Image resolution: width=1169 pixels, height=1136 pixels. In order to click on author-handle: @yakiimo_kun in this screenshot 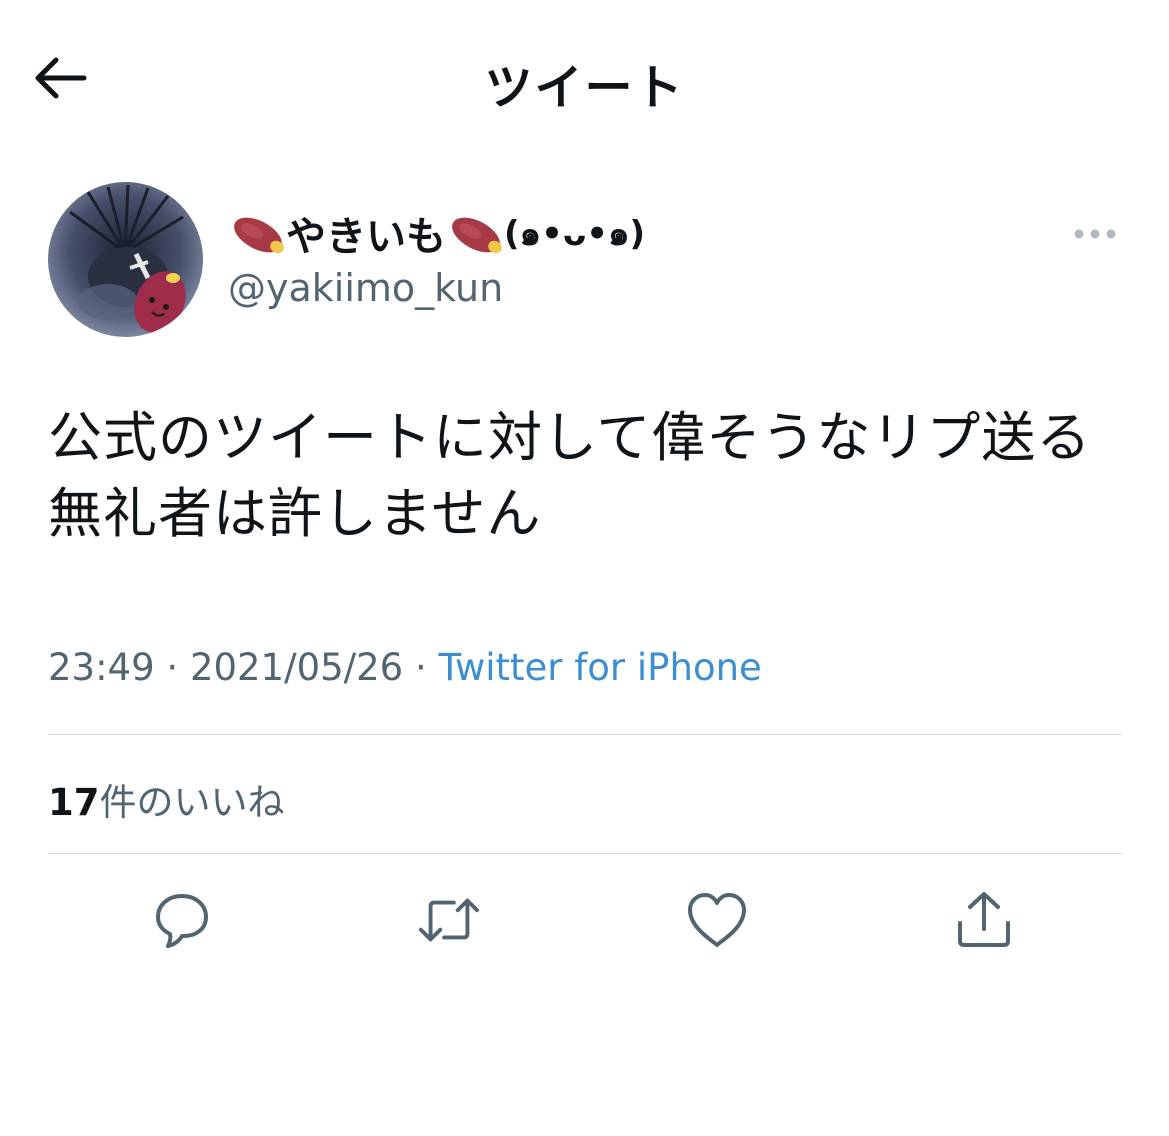, I will do `click(365, 288)`.